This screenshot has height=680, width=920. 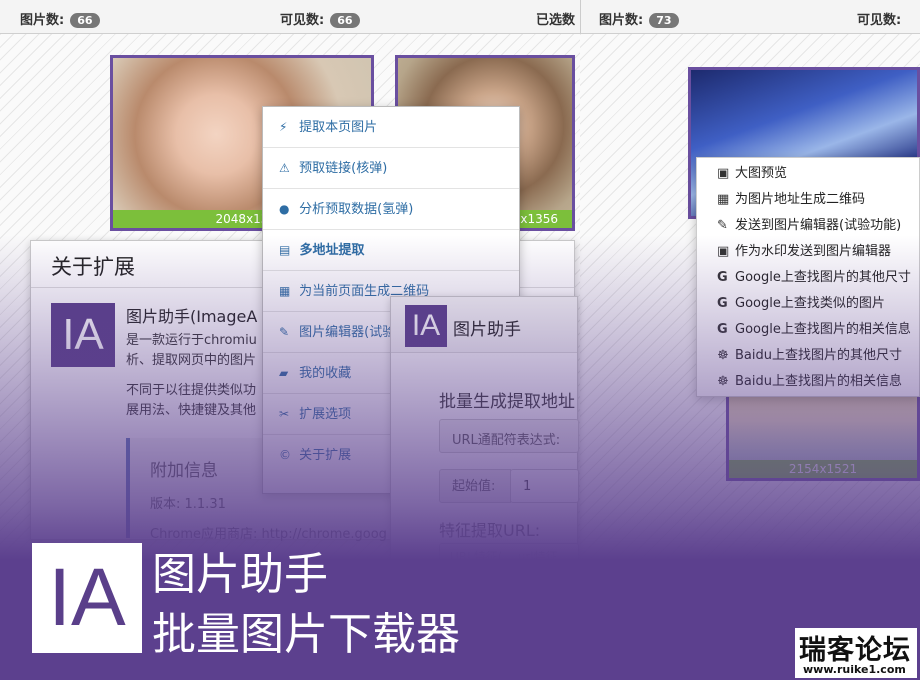 What do you see at coordinates (808, 382) in the screenshot?
I see `ctx-item-baidu-info: ☸ Baidu上查找图片的相关信息` at bounding box center [808, 382].